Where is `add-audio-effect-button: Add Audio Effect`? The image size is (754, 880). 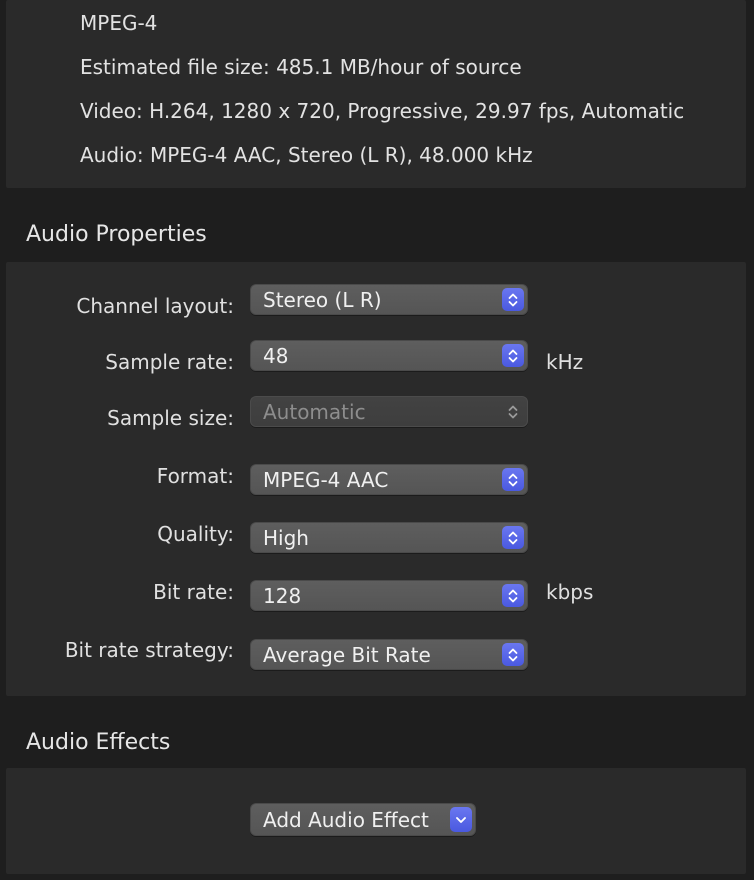 add-audio-effect-button: Add Audio Effect is located at coordinates (363, 819).